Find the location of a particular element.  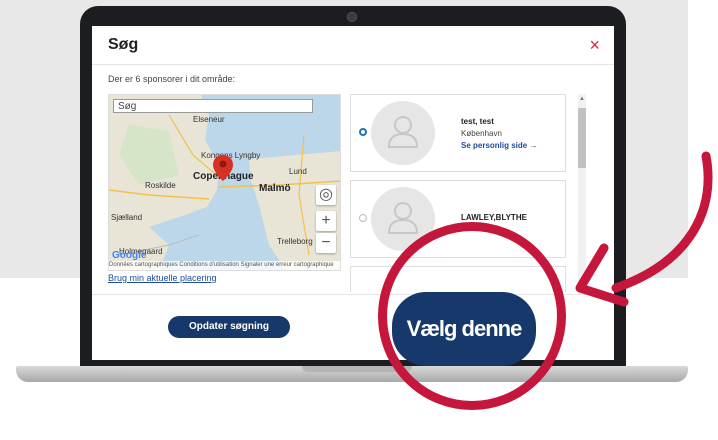

sponsor-city: København is located at coordinates (481, 133).